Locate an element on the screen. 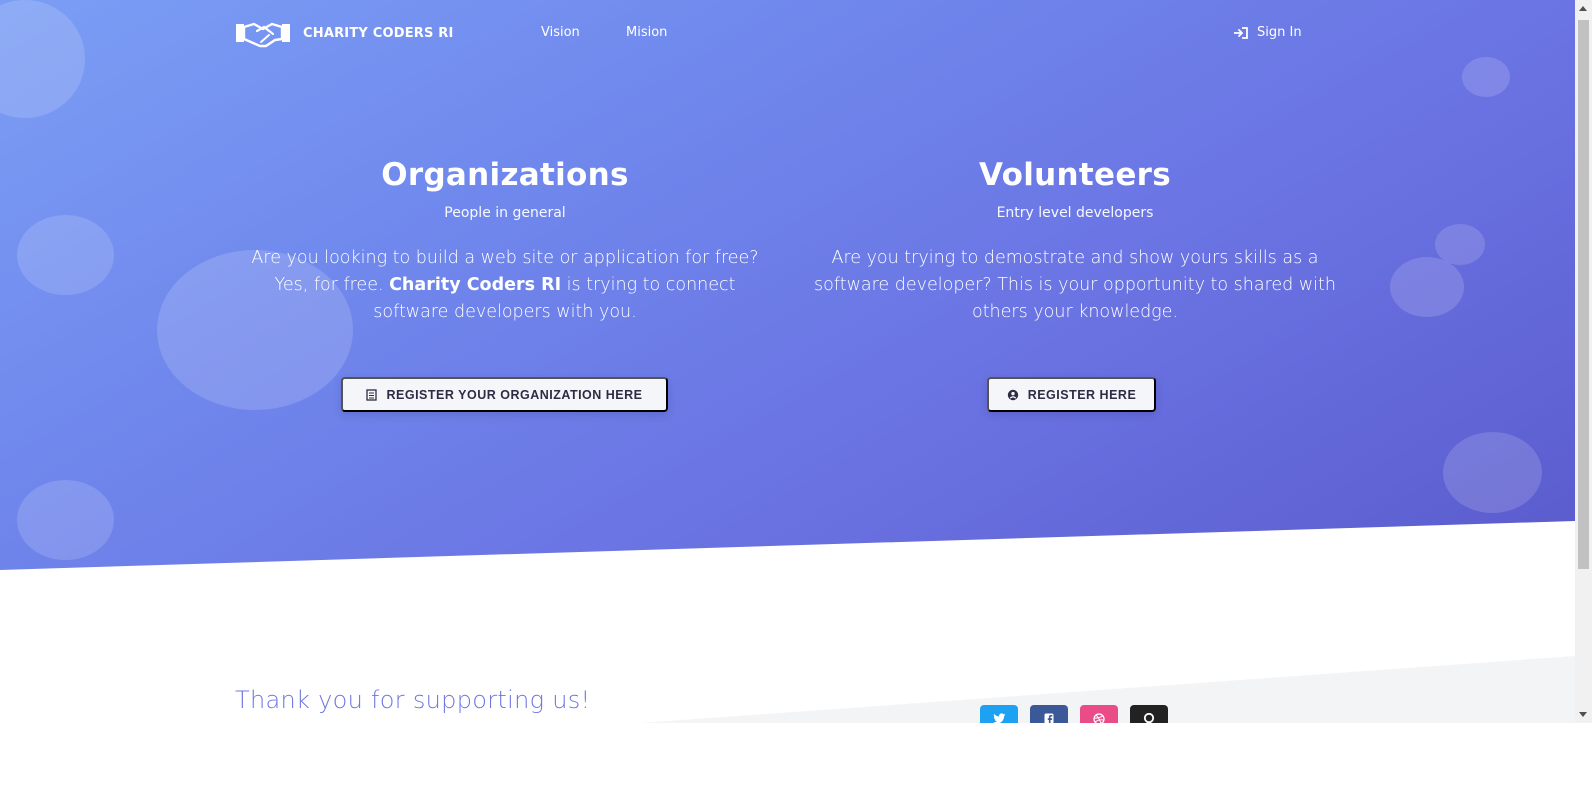 This screenshot has width=1592, height=805. brand-link: CHARITY CODERS RI is located at coordinates (344, 33).